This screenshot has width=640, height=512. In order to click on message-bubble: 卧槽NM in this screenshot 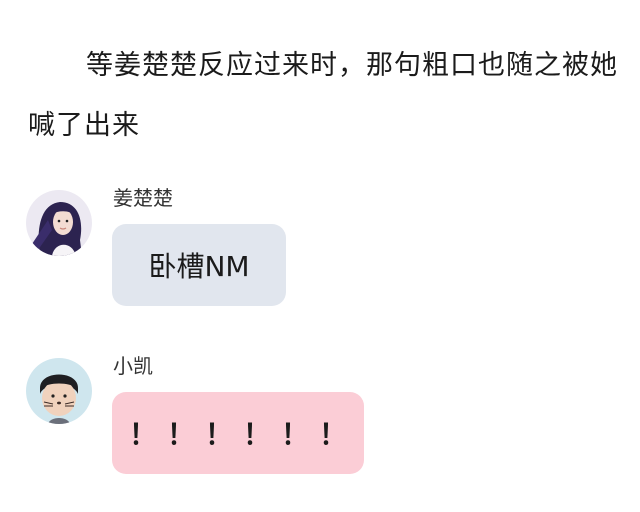, I will do `click(199, 265)`.